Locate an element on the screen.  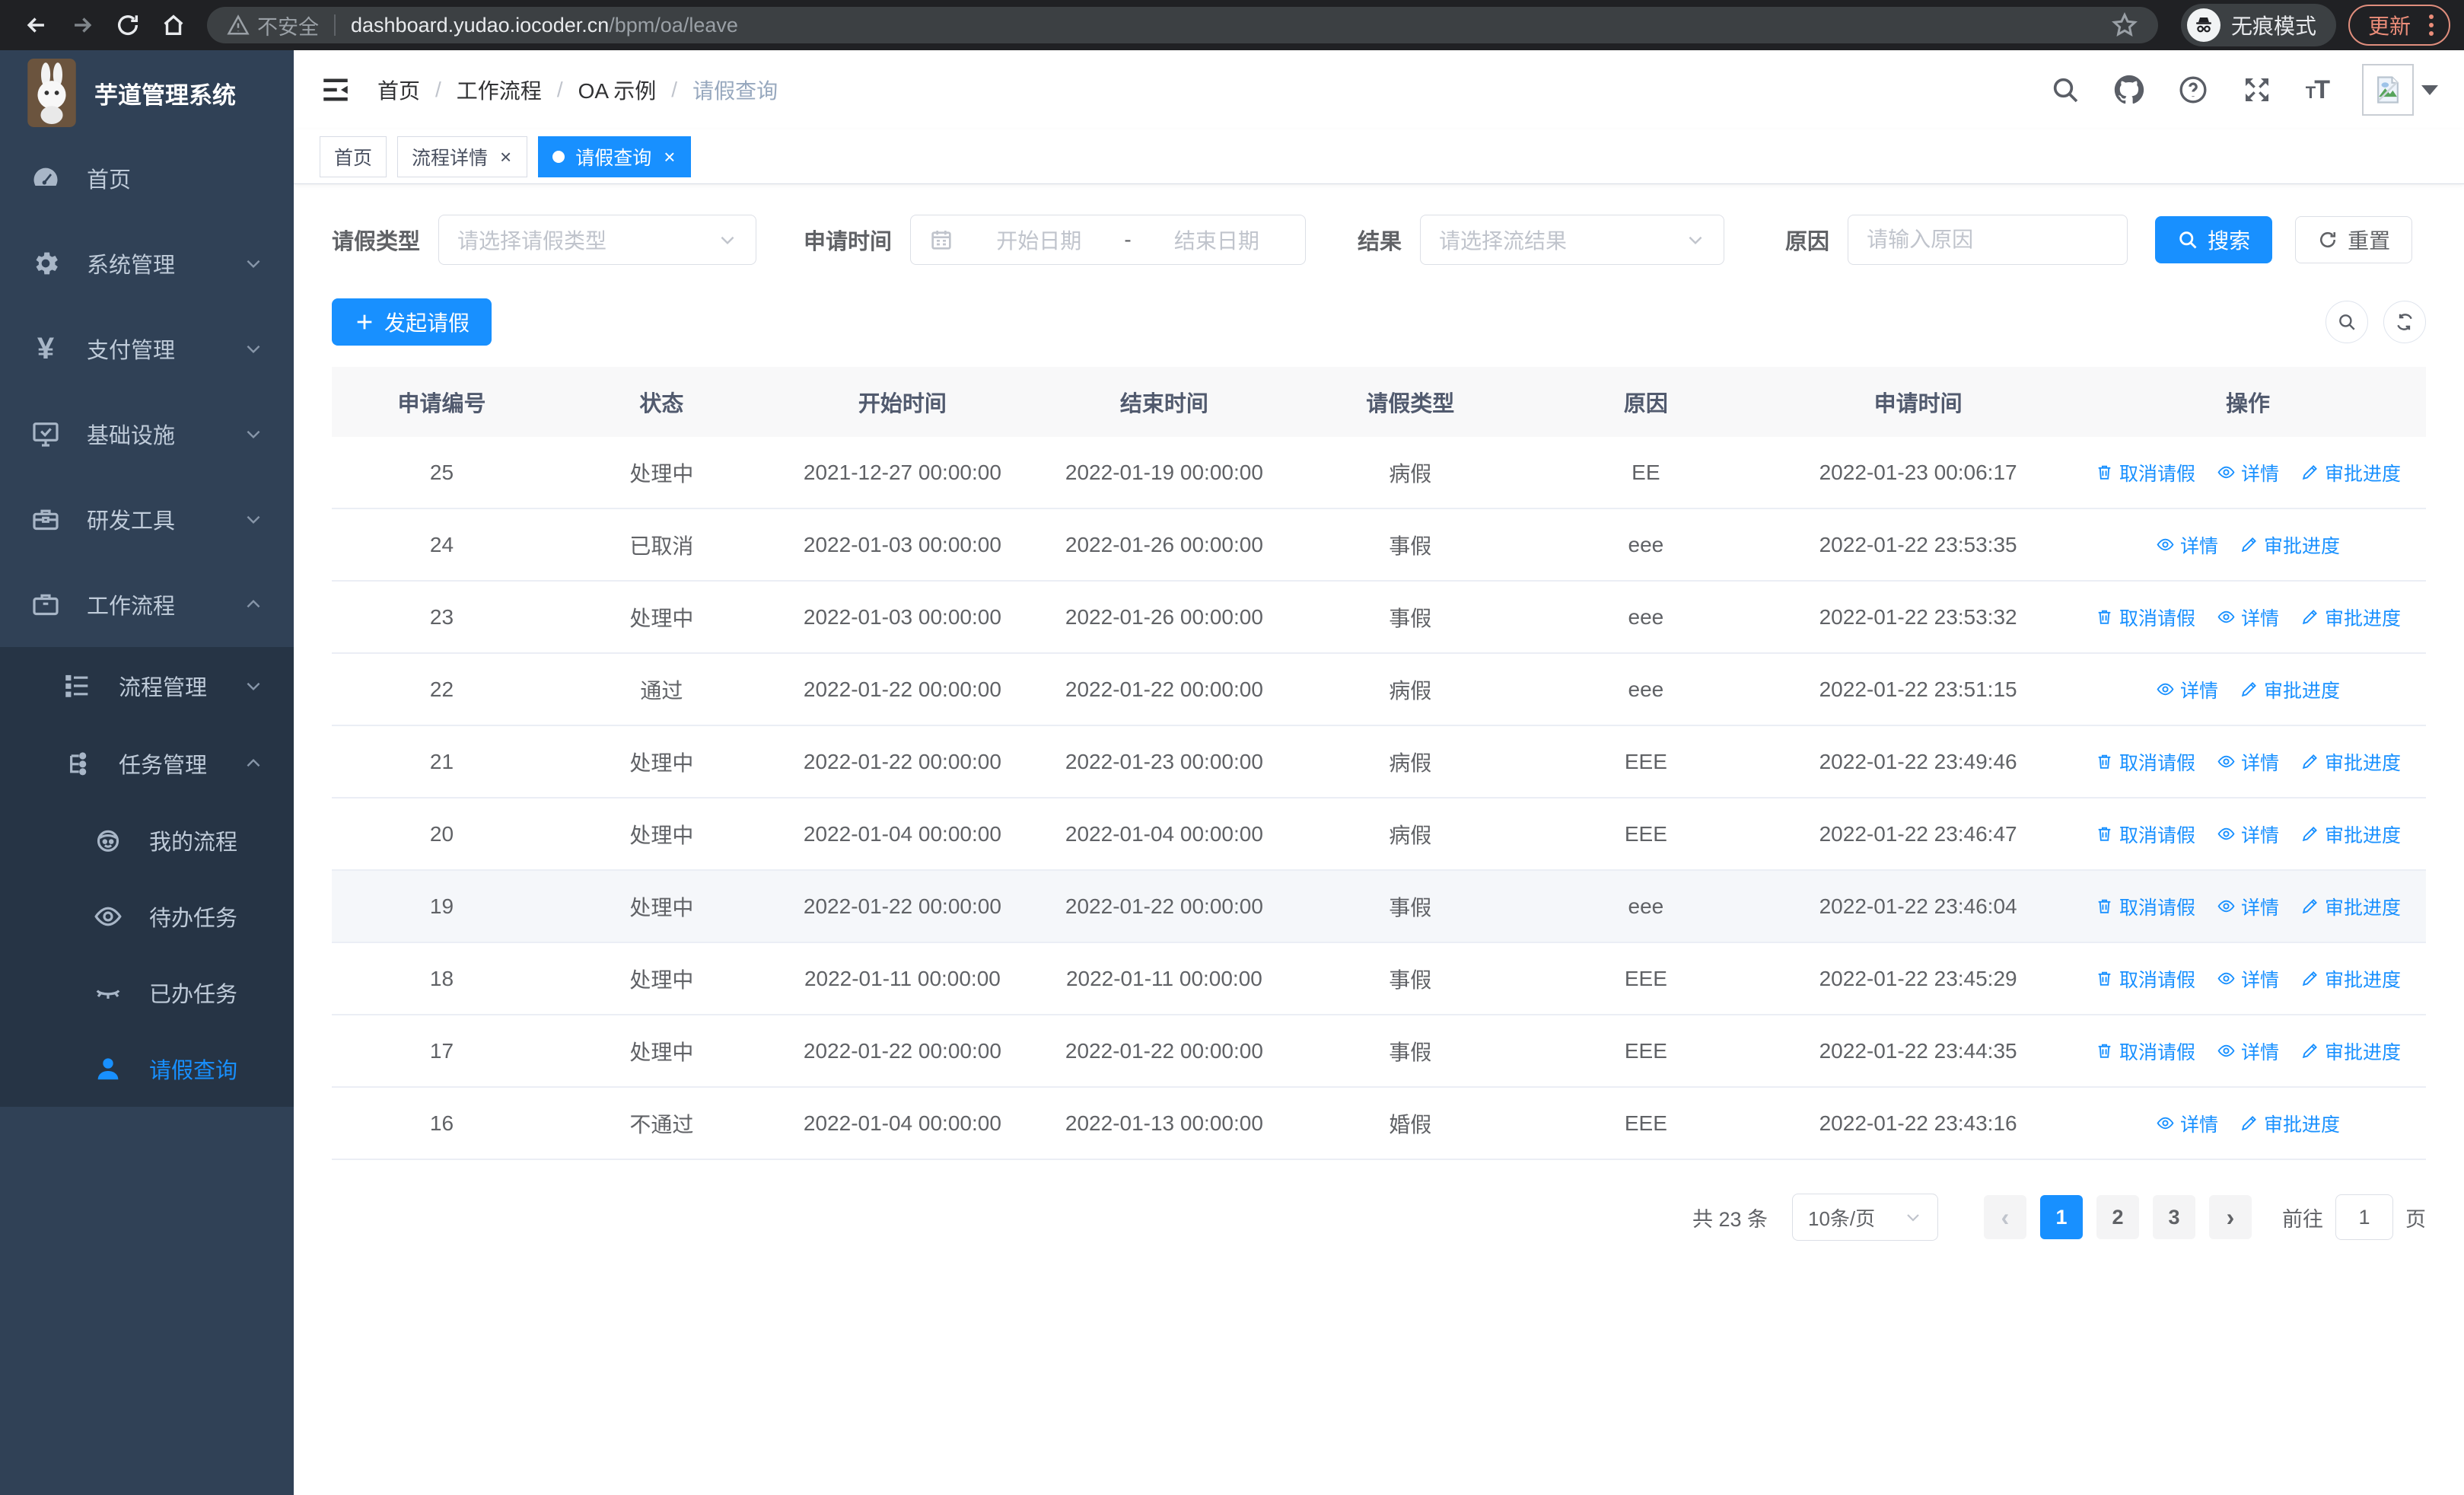
help-icon is located at coordinates (2193, 90).